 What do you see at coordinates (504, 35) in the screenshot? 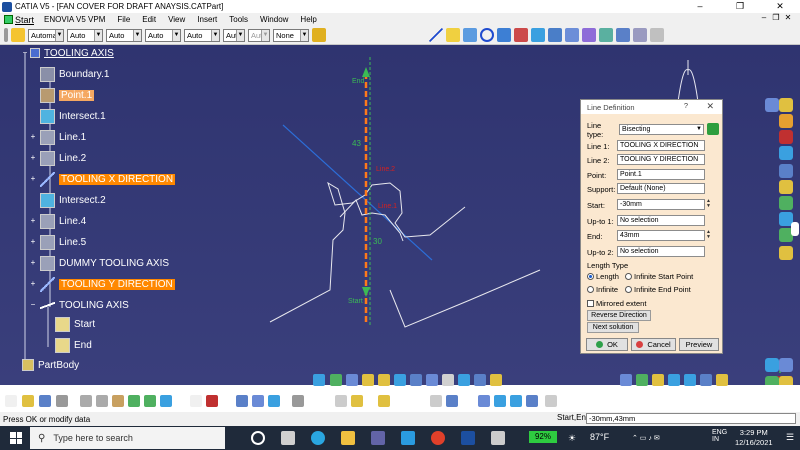
I see `spline-icon` at bounding box center [504, 35].